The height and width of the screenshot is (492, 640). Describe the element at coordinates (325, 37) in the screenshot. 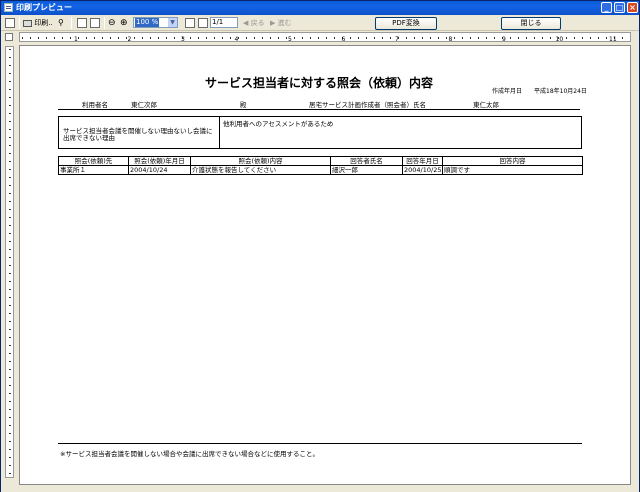

I see `horizontal-ruler: 1 2 3 4 5 6 7 8 9 10 11` at that location.